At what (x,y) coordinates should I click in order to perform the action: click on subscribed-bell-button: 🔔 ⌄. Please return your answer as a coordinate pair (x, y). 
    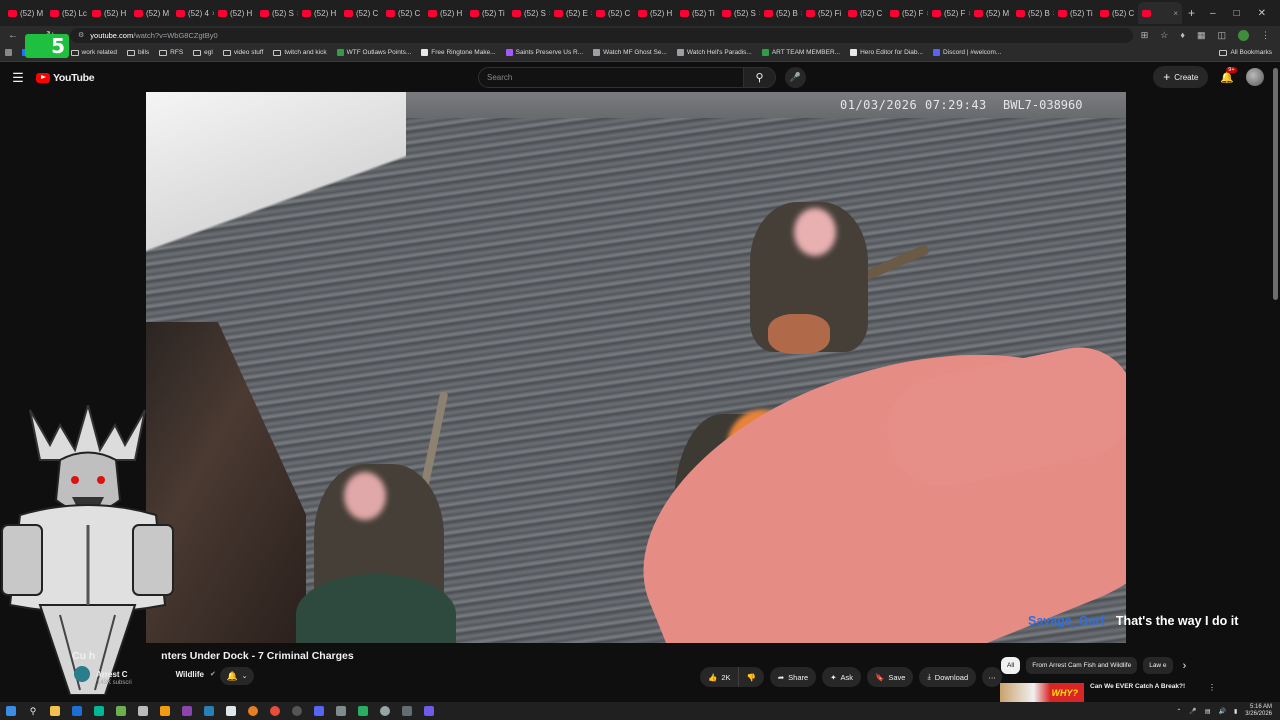
    Looking at the image, I should click on (237, 676).